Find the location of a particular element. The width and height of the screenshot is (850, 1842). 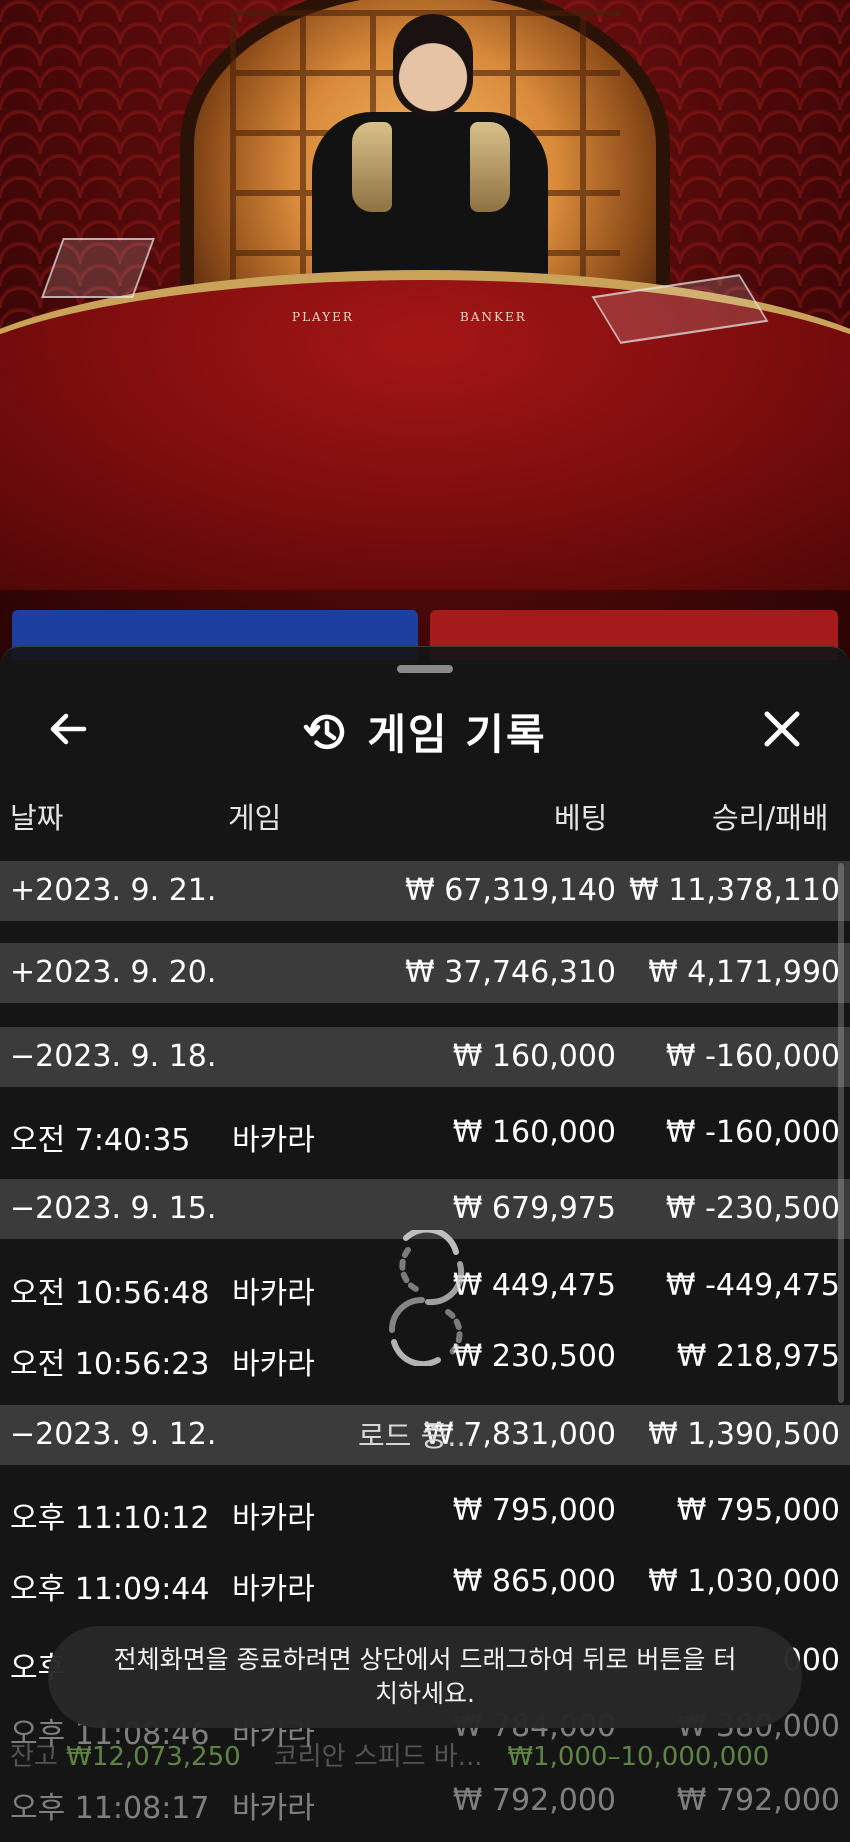

column-header-game: 게임 is located at coordinates (255, 818).